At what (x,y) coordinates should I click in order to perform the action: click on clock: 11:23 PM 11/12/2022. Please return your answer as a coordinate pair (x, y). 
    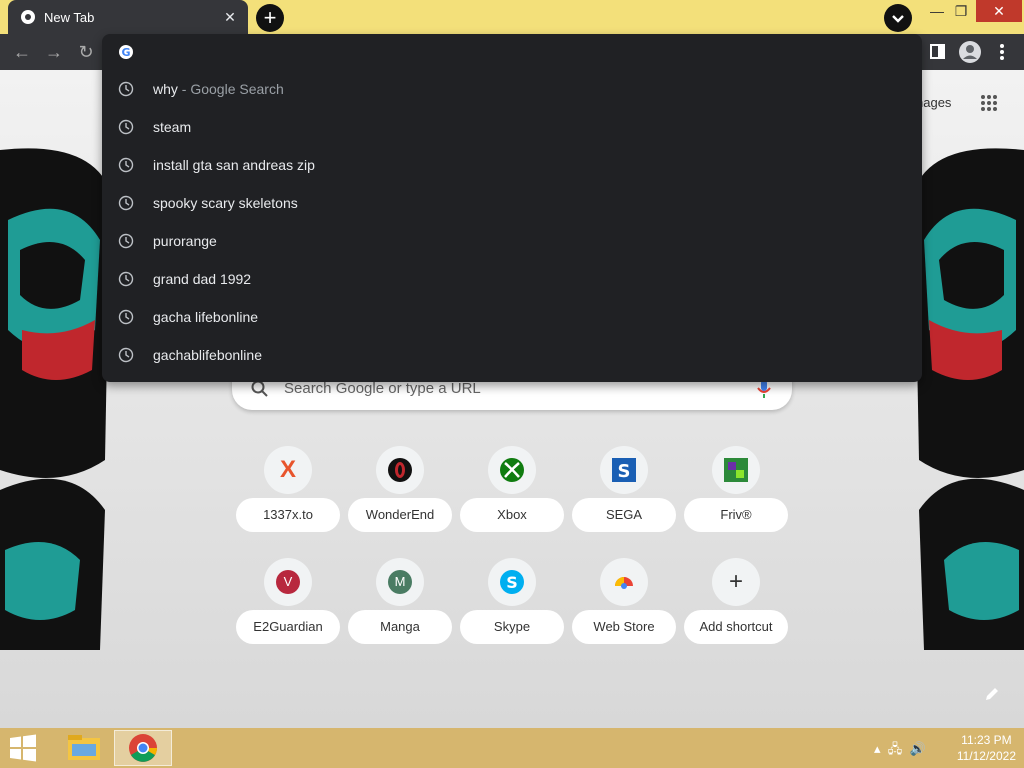
    Looking at the image, I should click on (986, 748).